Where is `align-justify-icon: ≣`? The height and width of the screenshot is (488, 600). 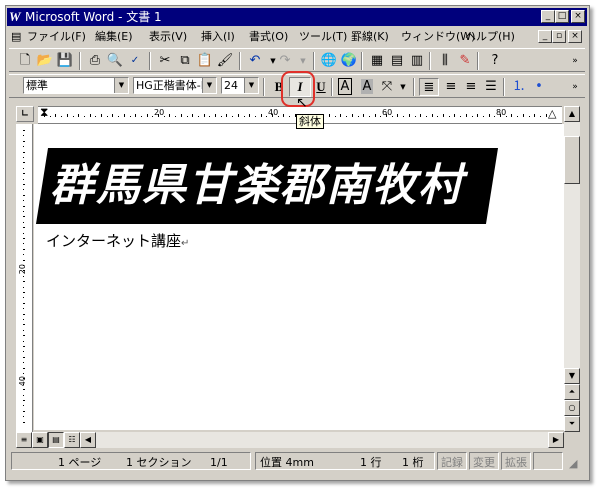
align-justify-icon: ≣ is located at coordinates (429, 87).